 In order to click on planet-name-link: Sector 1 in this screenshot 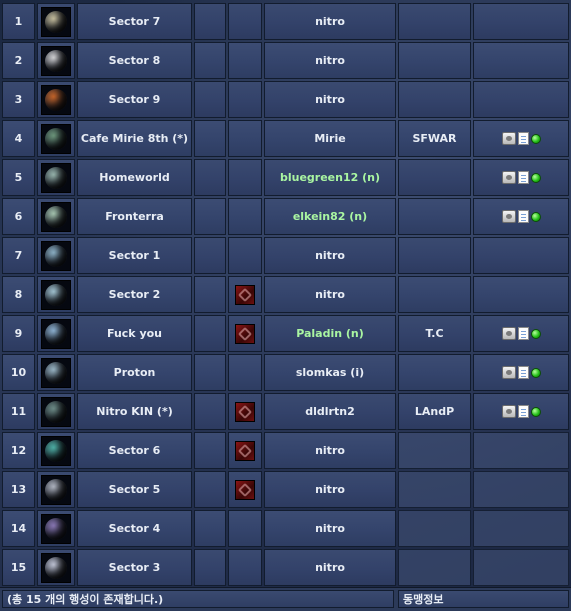, I will do `click(134, 255)`.